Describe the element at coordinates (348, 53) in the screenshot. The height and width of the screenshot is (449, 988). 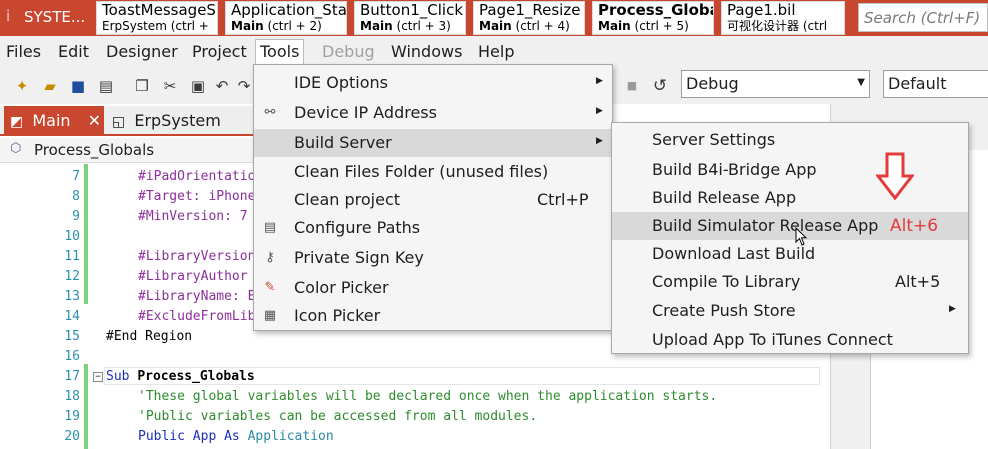
I see `menu-debug: Debug` at that location.